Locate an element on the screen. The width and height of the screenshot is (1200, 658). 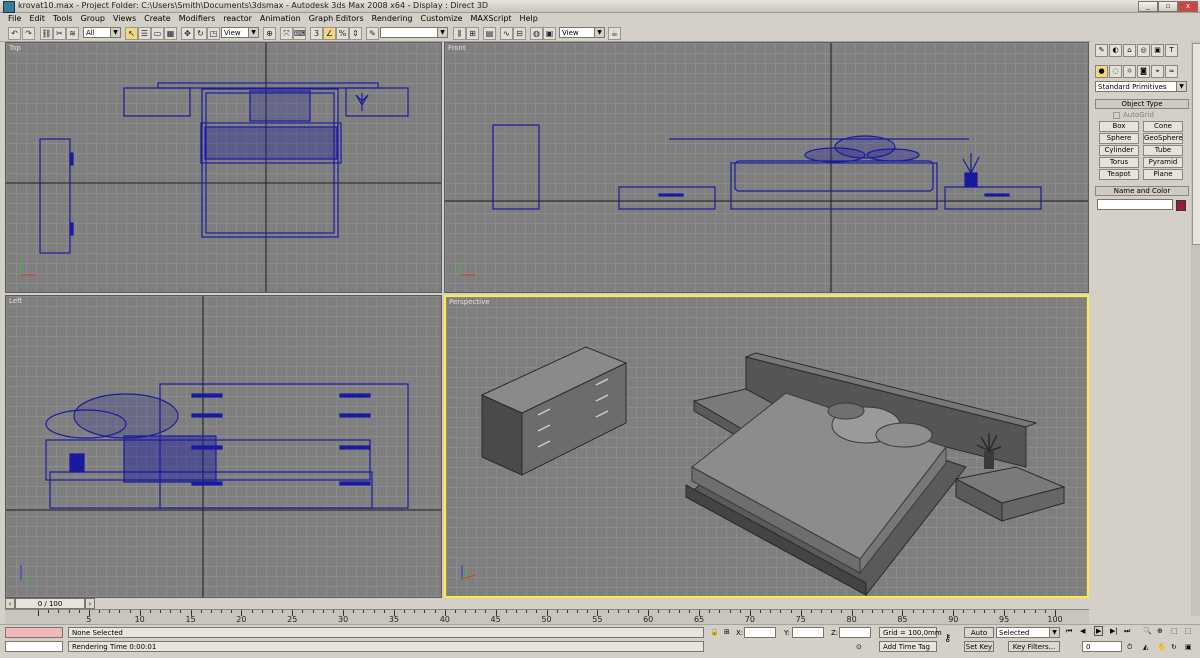
play-icon: ▶ is located at coordinates (1099, 631).